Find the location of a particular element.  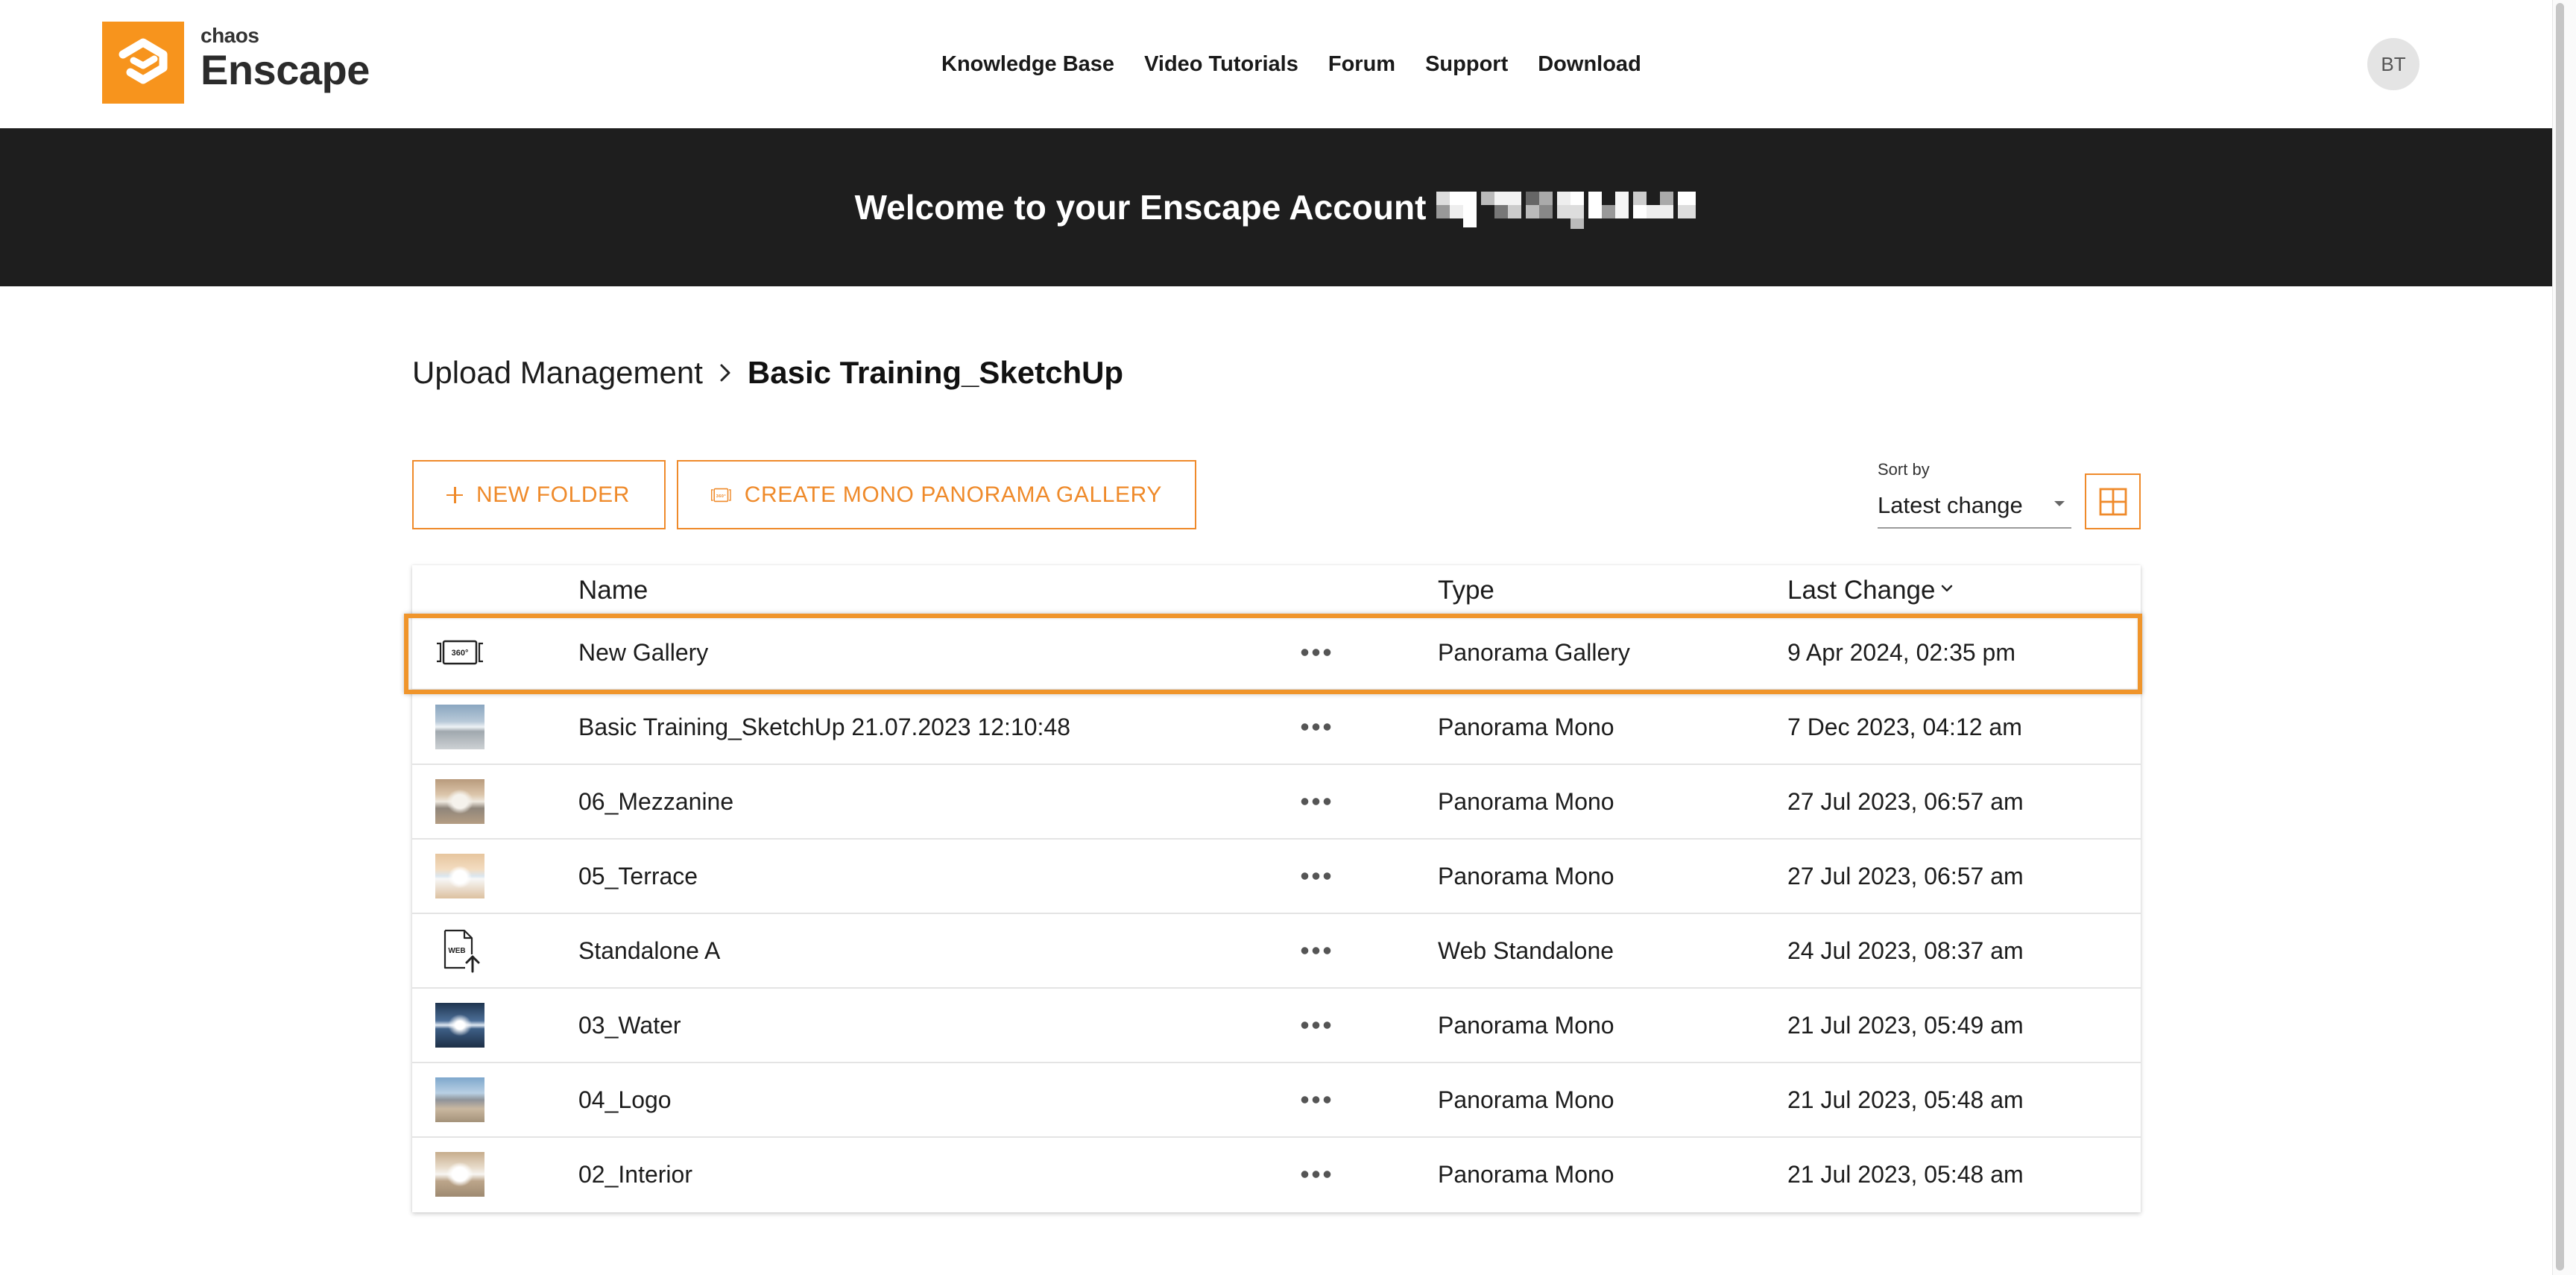

gallery-360-icon-text: 360° is located at coordinates (461, 653).